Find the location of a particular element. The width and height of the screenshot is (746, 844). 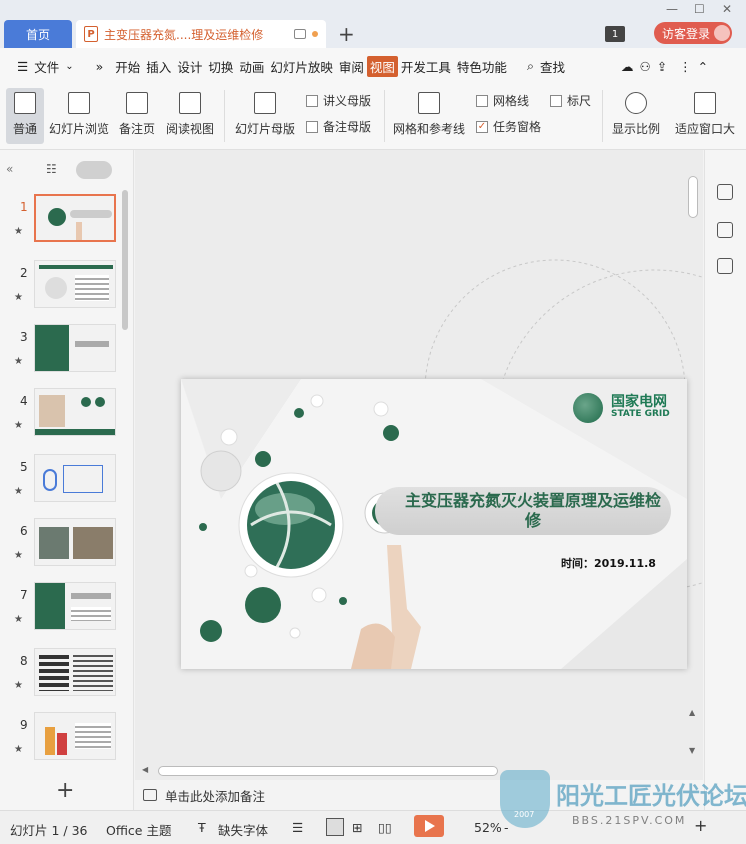

minimize-icon: — is located at coordinates (672, 9).